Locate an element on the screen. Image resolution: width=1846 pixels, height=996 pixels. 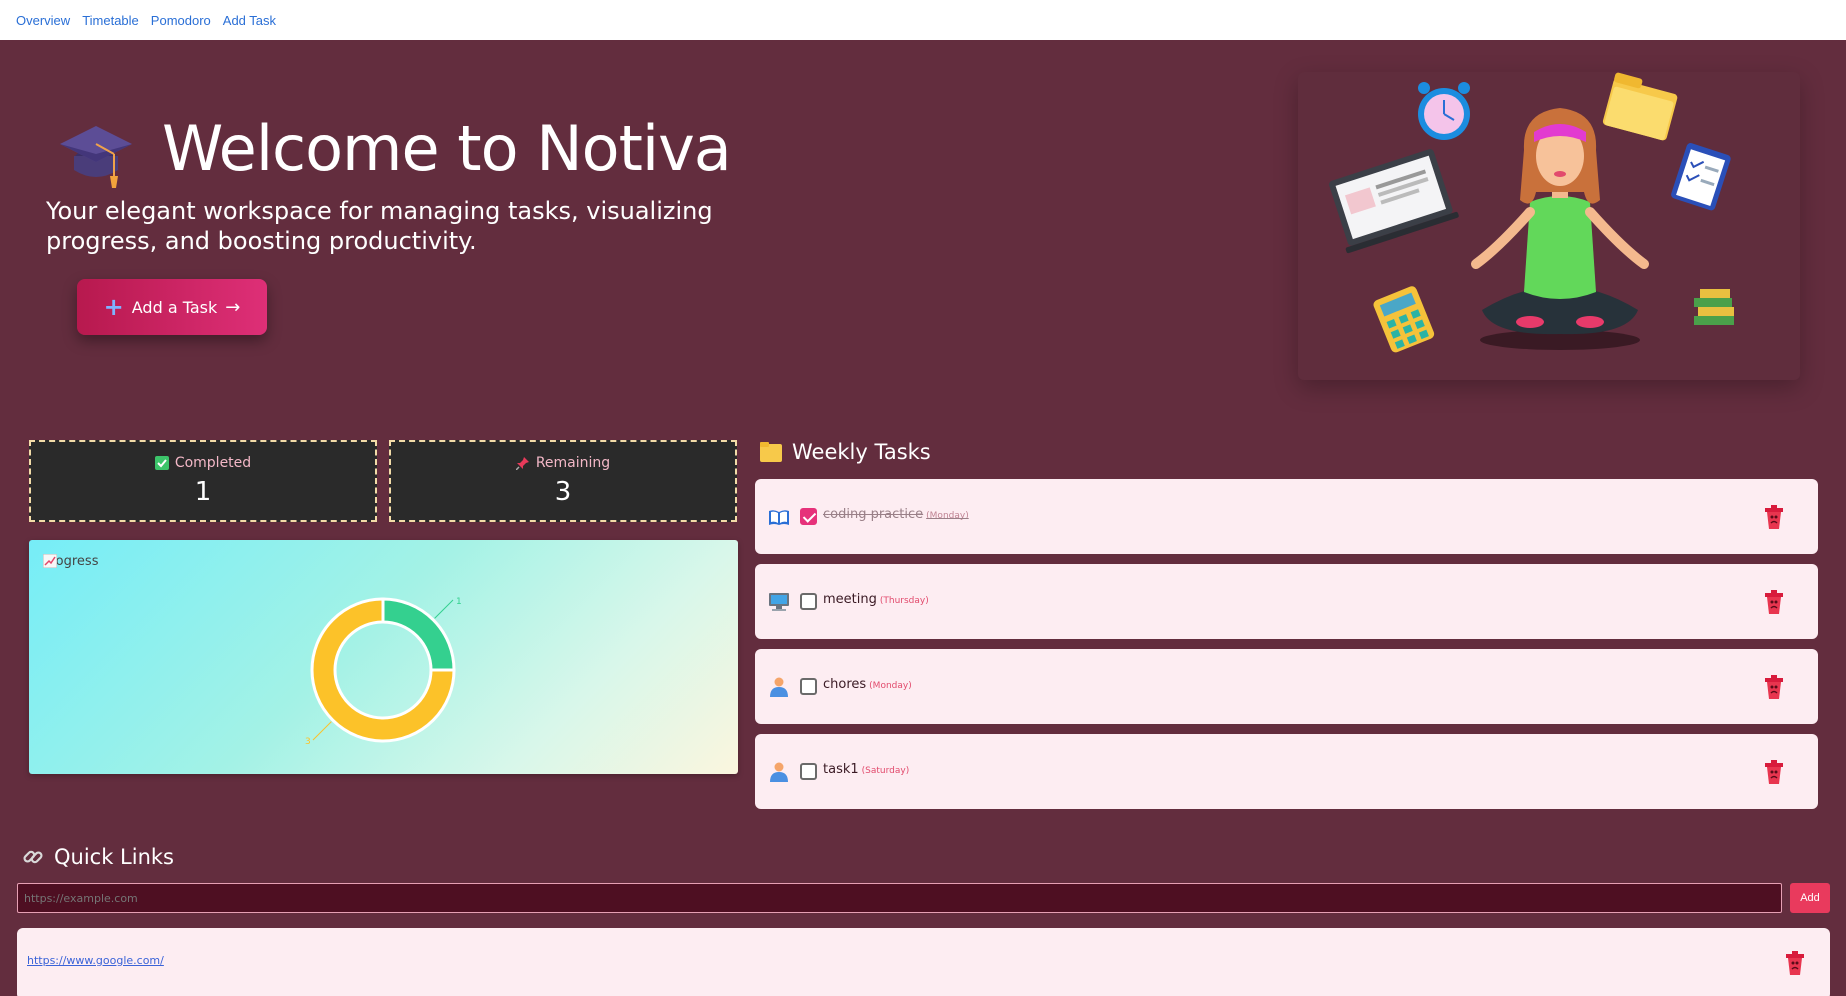
completed-count: 1 is located at coordinates (203, 492).